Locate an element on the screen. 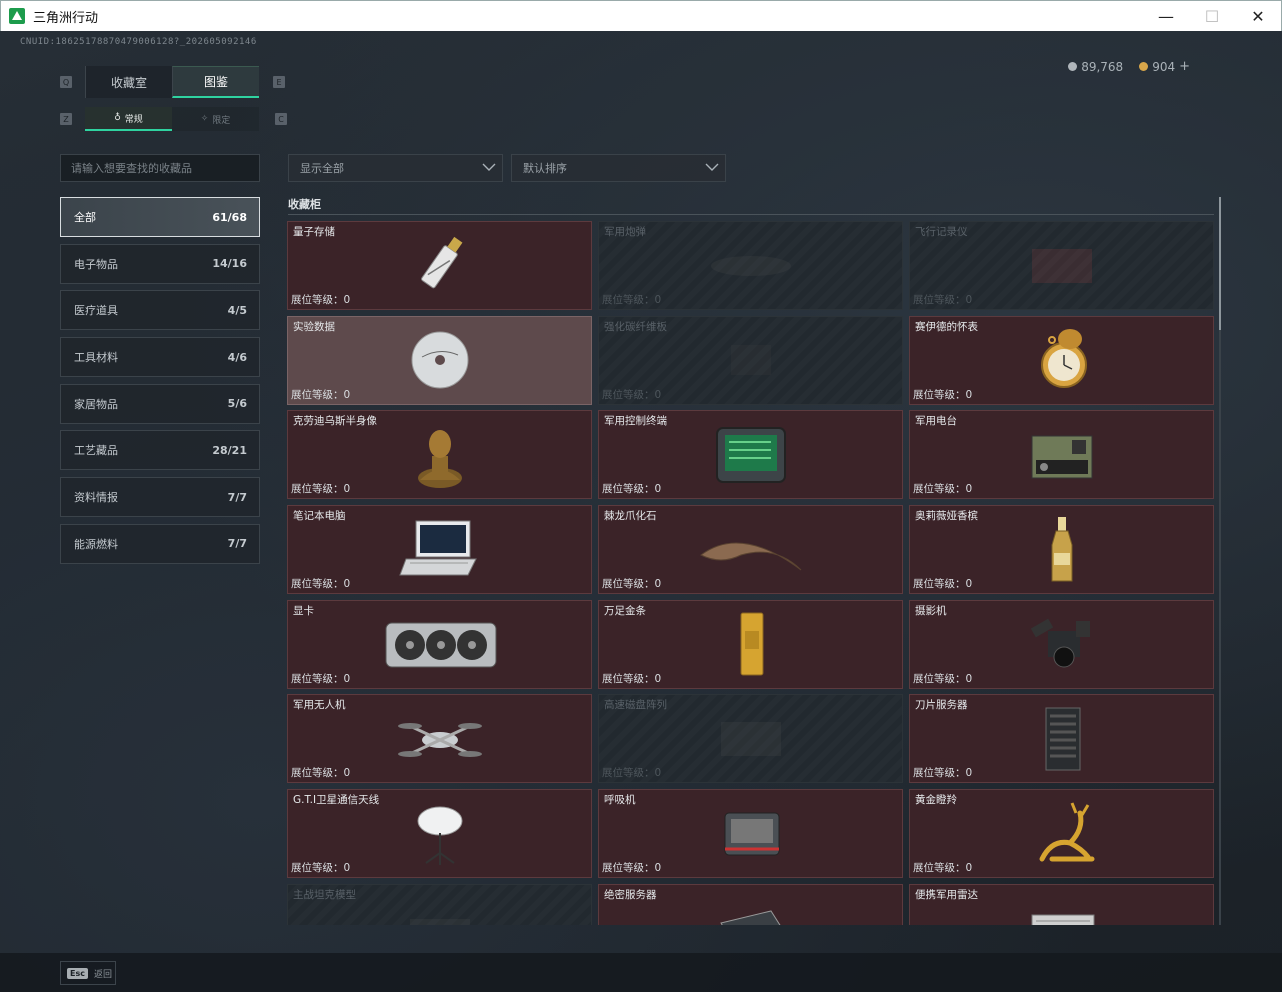 This screenshot has height=992, width=1282. card-name: 万足金条 is located at coordinates (625, 610).